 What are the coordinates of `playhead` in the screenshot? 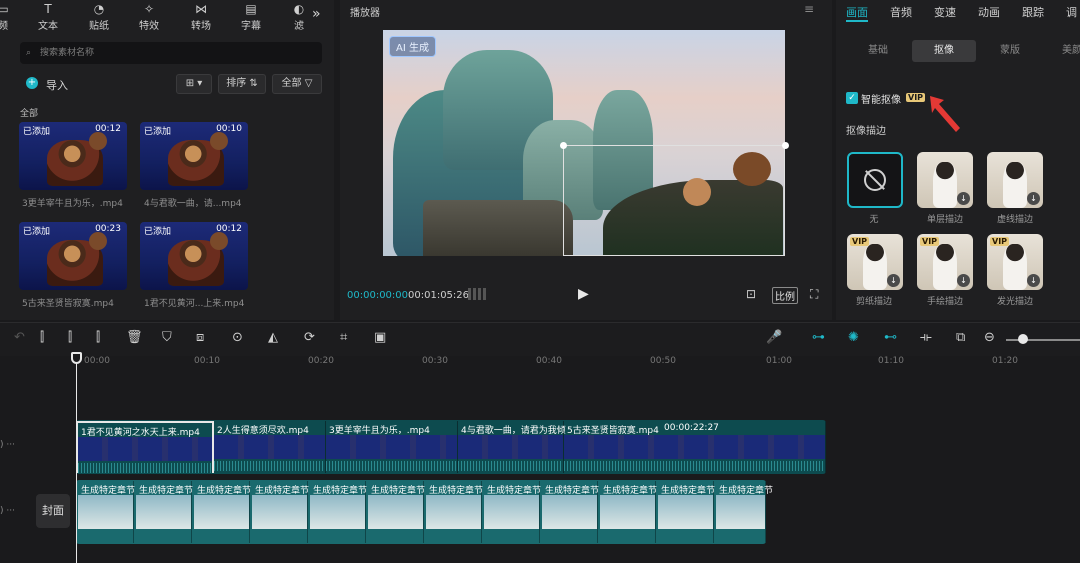 It's located at (76, 459).